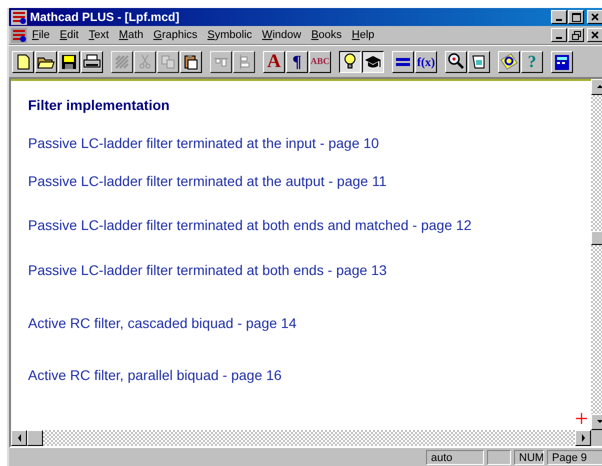 The width and height of the screenshot is (602, 466). I want to click on align-left-icon, so click(244, 62).